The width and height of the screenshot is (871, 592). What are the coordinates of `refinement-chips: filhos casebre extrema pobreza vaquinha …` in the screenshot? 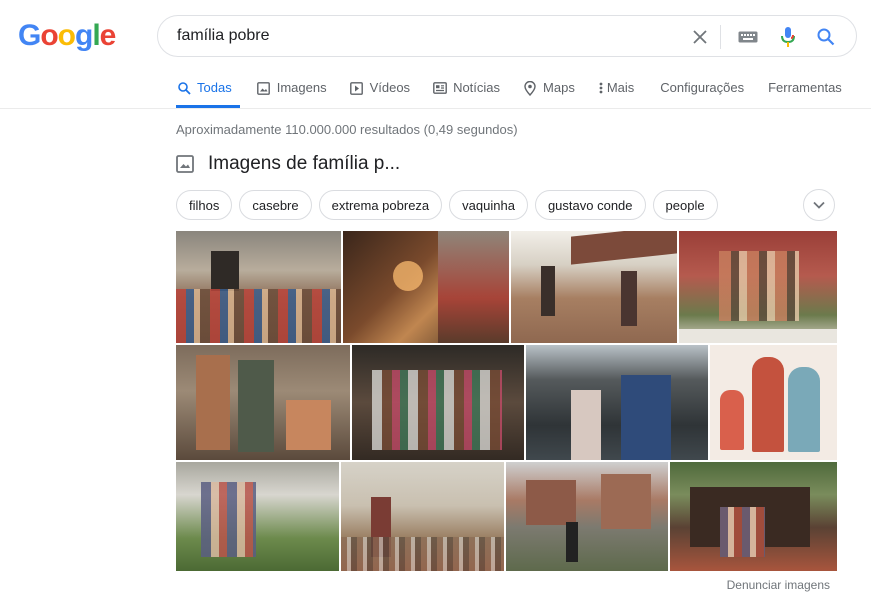 It's located at (450, 205).